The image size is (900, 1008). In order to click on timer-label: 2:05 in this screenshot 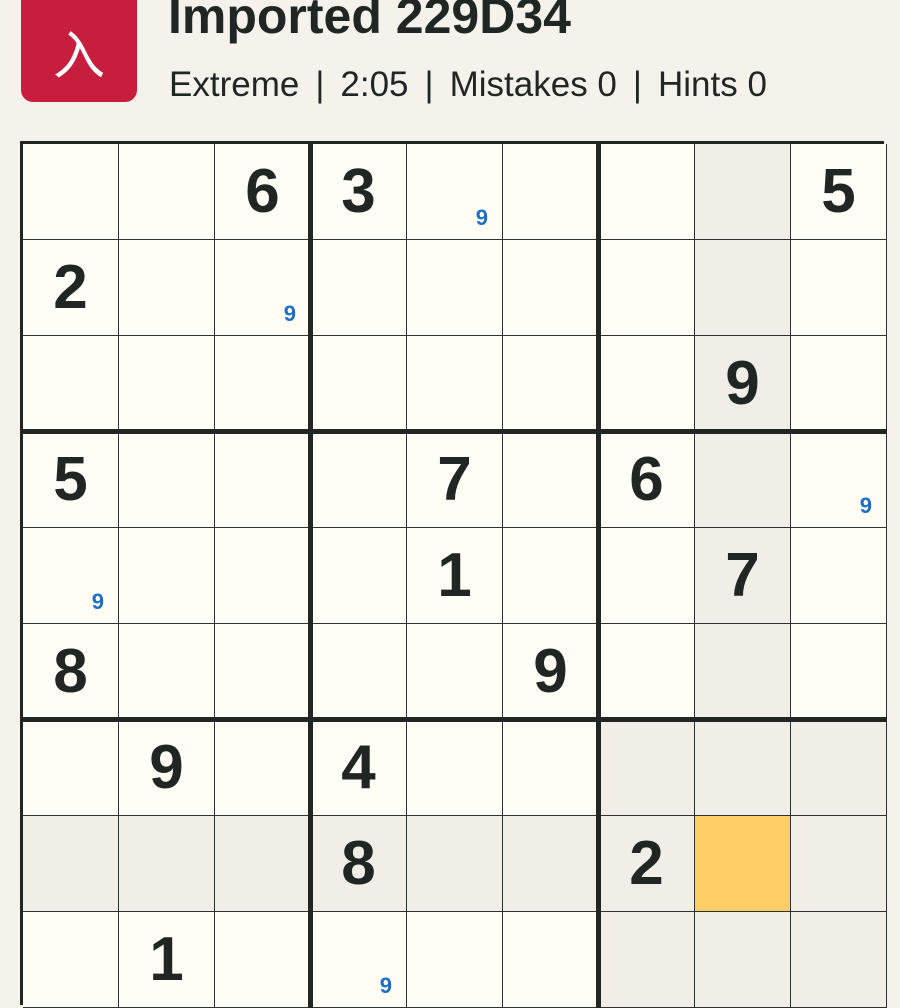, I will do `click(374, 84)`.